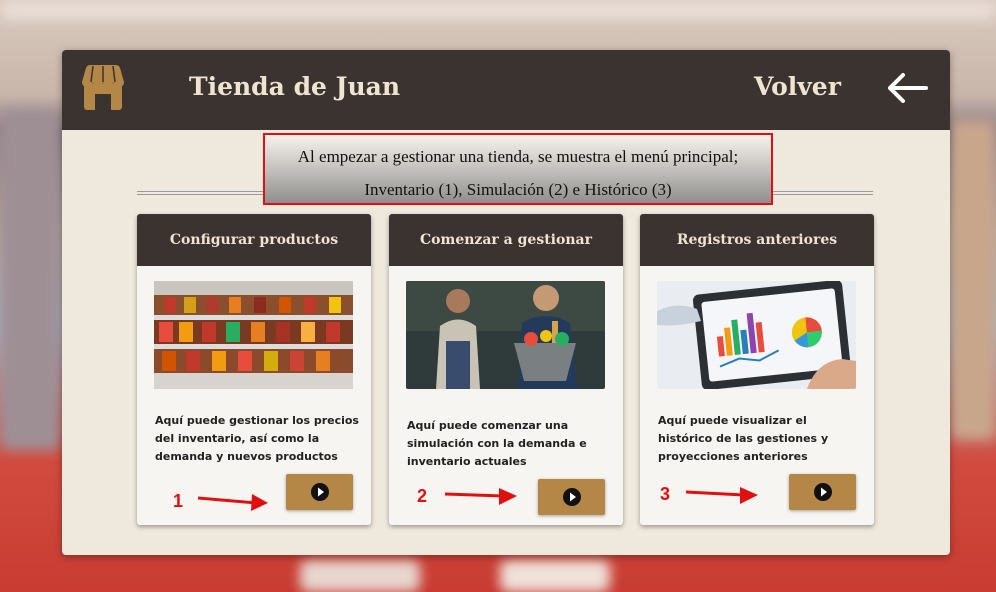 The height and width of the screenshot is (592, 996). What do you see at coordinates (103, 87) in the screenshot?
I see `store-icon` at bounding box center [103, 87].